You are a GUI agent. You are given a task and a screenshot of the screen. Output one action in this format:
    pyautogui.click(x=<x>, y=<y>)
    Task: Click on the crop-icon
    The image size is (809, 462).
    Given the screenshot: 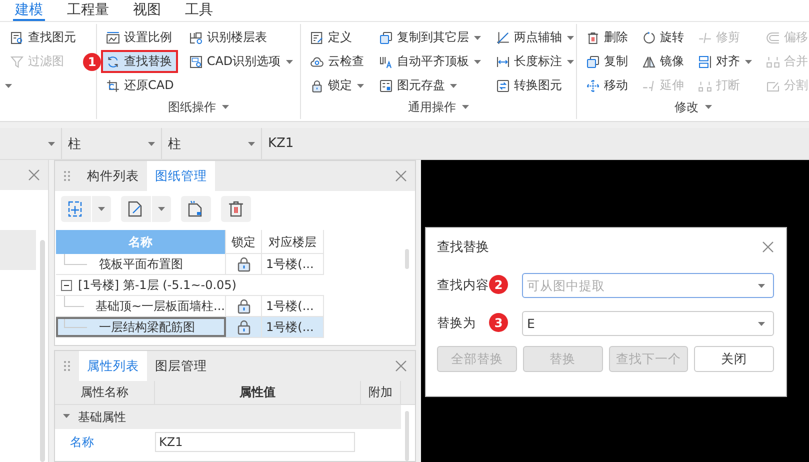 What is the action you would take?
    pyautogui.click(x=113, y=86)
    